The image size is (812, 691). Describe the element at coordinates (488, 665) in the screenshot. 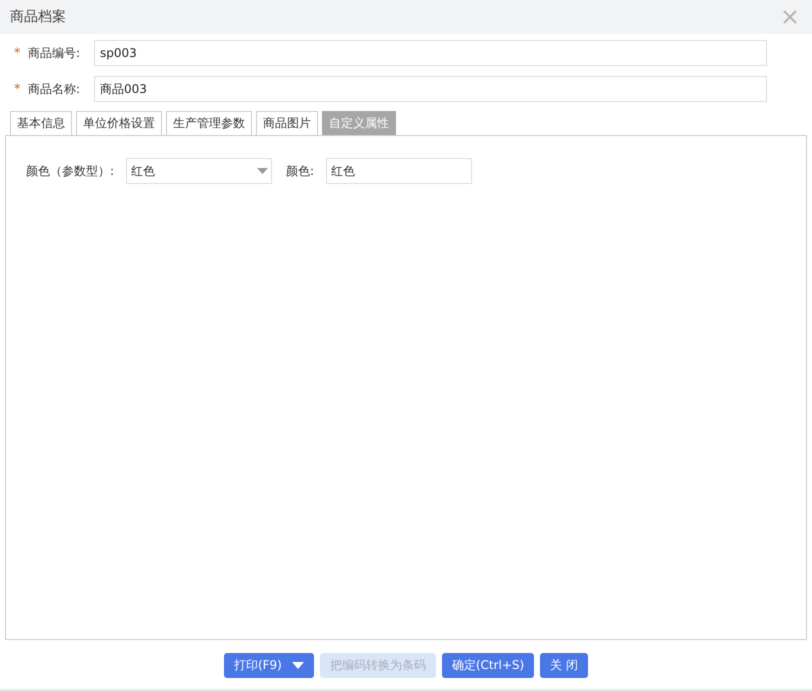

I see `button: 确定(Ctrl+S)` at that location.